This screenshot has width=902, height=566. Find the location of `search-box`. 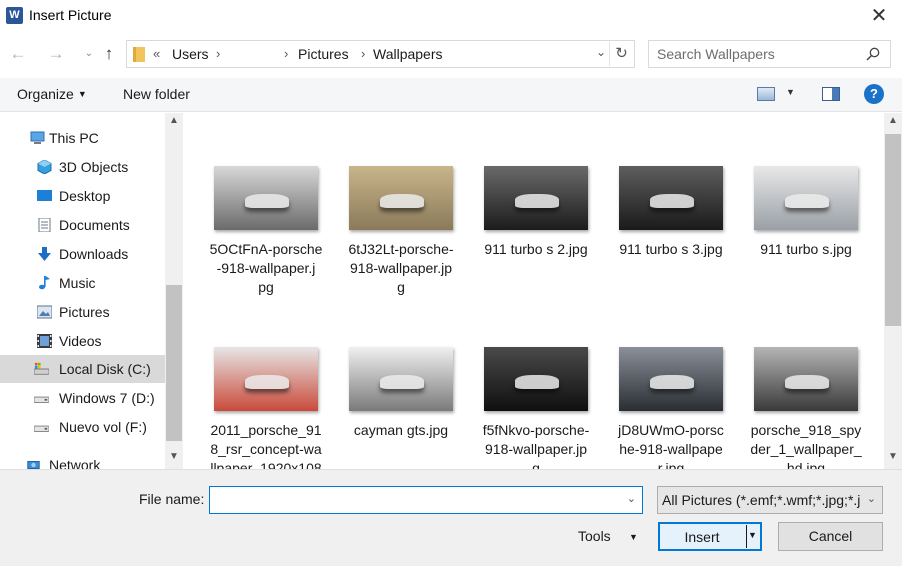

search-box is located at coordinates (769, 54).